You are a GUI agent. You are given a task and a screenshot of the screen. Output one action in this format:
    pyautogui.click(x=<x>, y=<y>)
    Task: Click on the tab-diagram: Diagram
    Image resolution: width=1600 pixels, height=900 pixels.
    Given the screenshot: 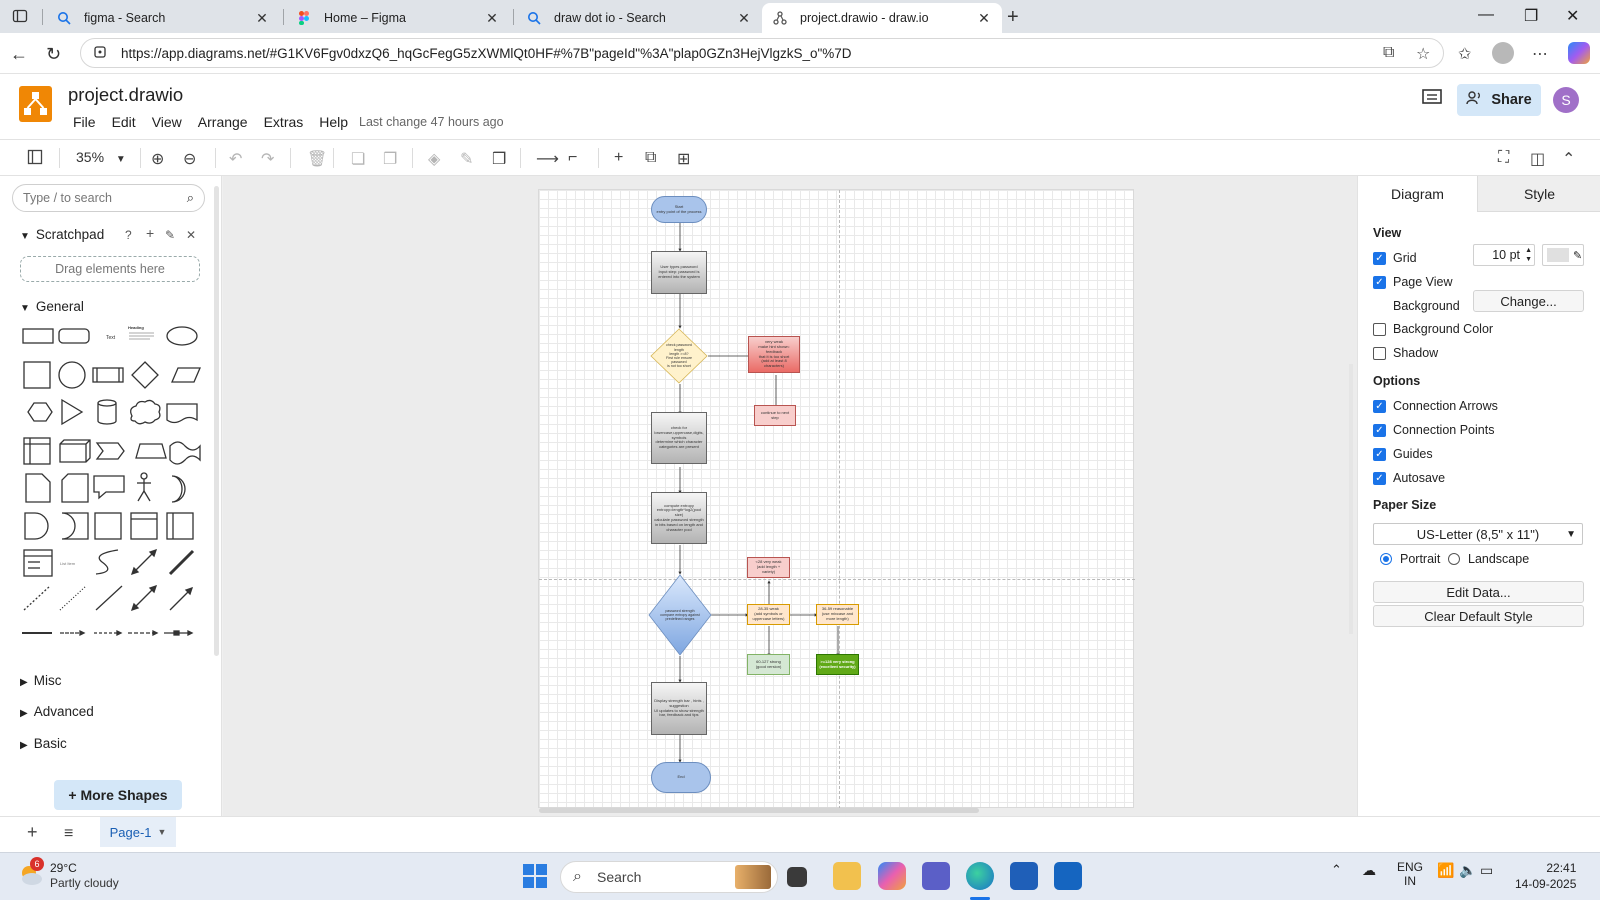 What is the action you would take?
    pyautogui.click(x=1417, y=194)
    